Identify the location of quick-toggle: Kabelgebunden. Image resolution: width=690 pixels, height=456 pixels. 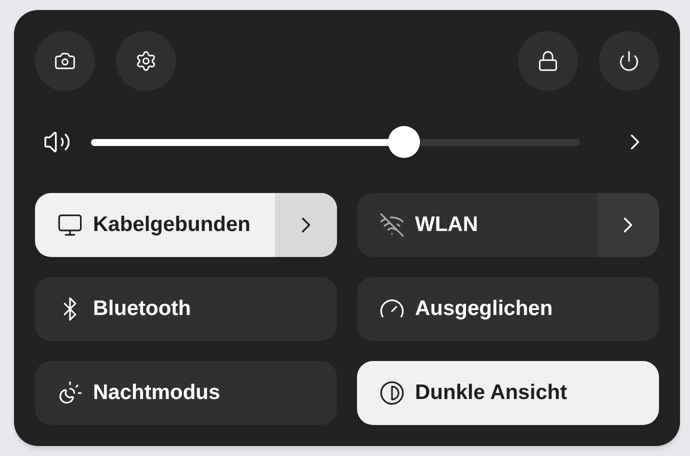
(186, 225).